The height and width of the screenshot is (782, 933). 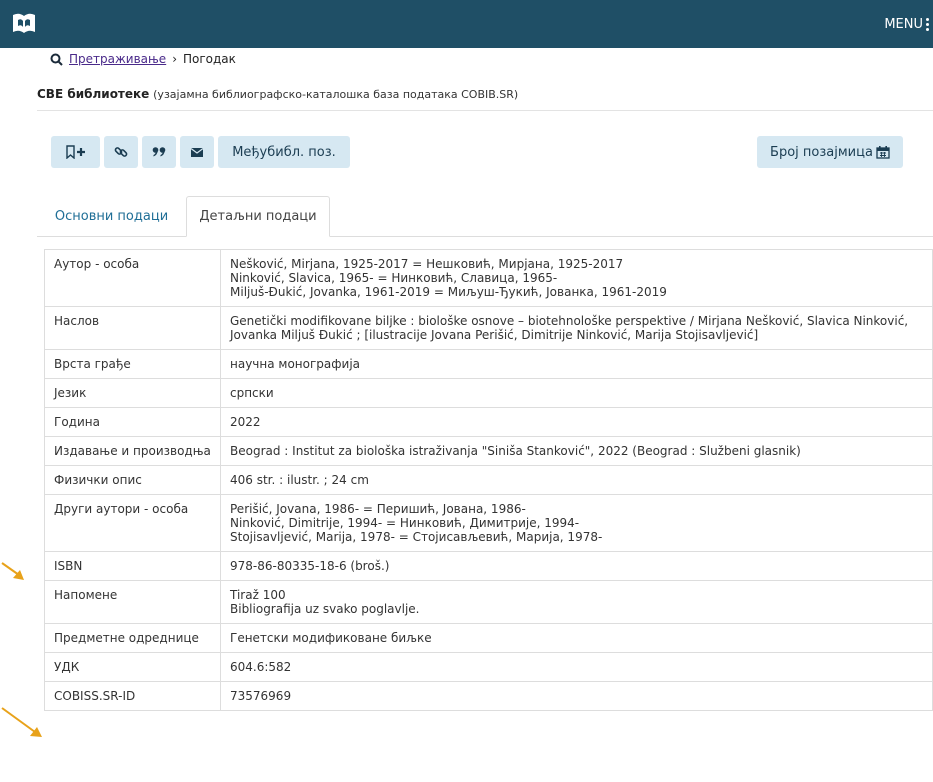 What do you see at coordinates (927, 24) in the screenshot?
I see `menu-dots-icon` at bounding box center [927, 24].